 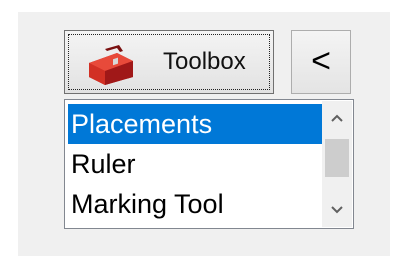 I want to click on scroll-up-button, so click(x=337, y=118).